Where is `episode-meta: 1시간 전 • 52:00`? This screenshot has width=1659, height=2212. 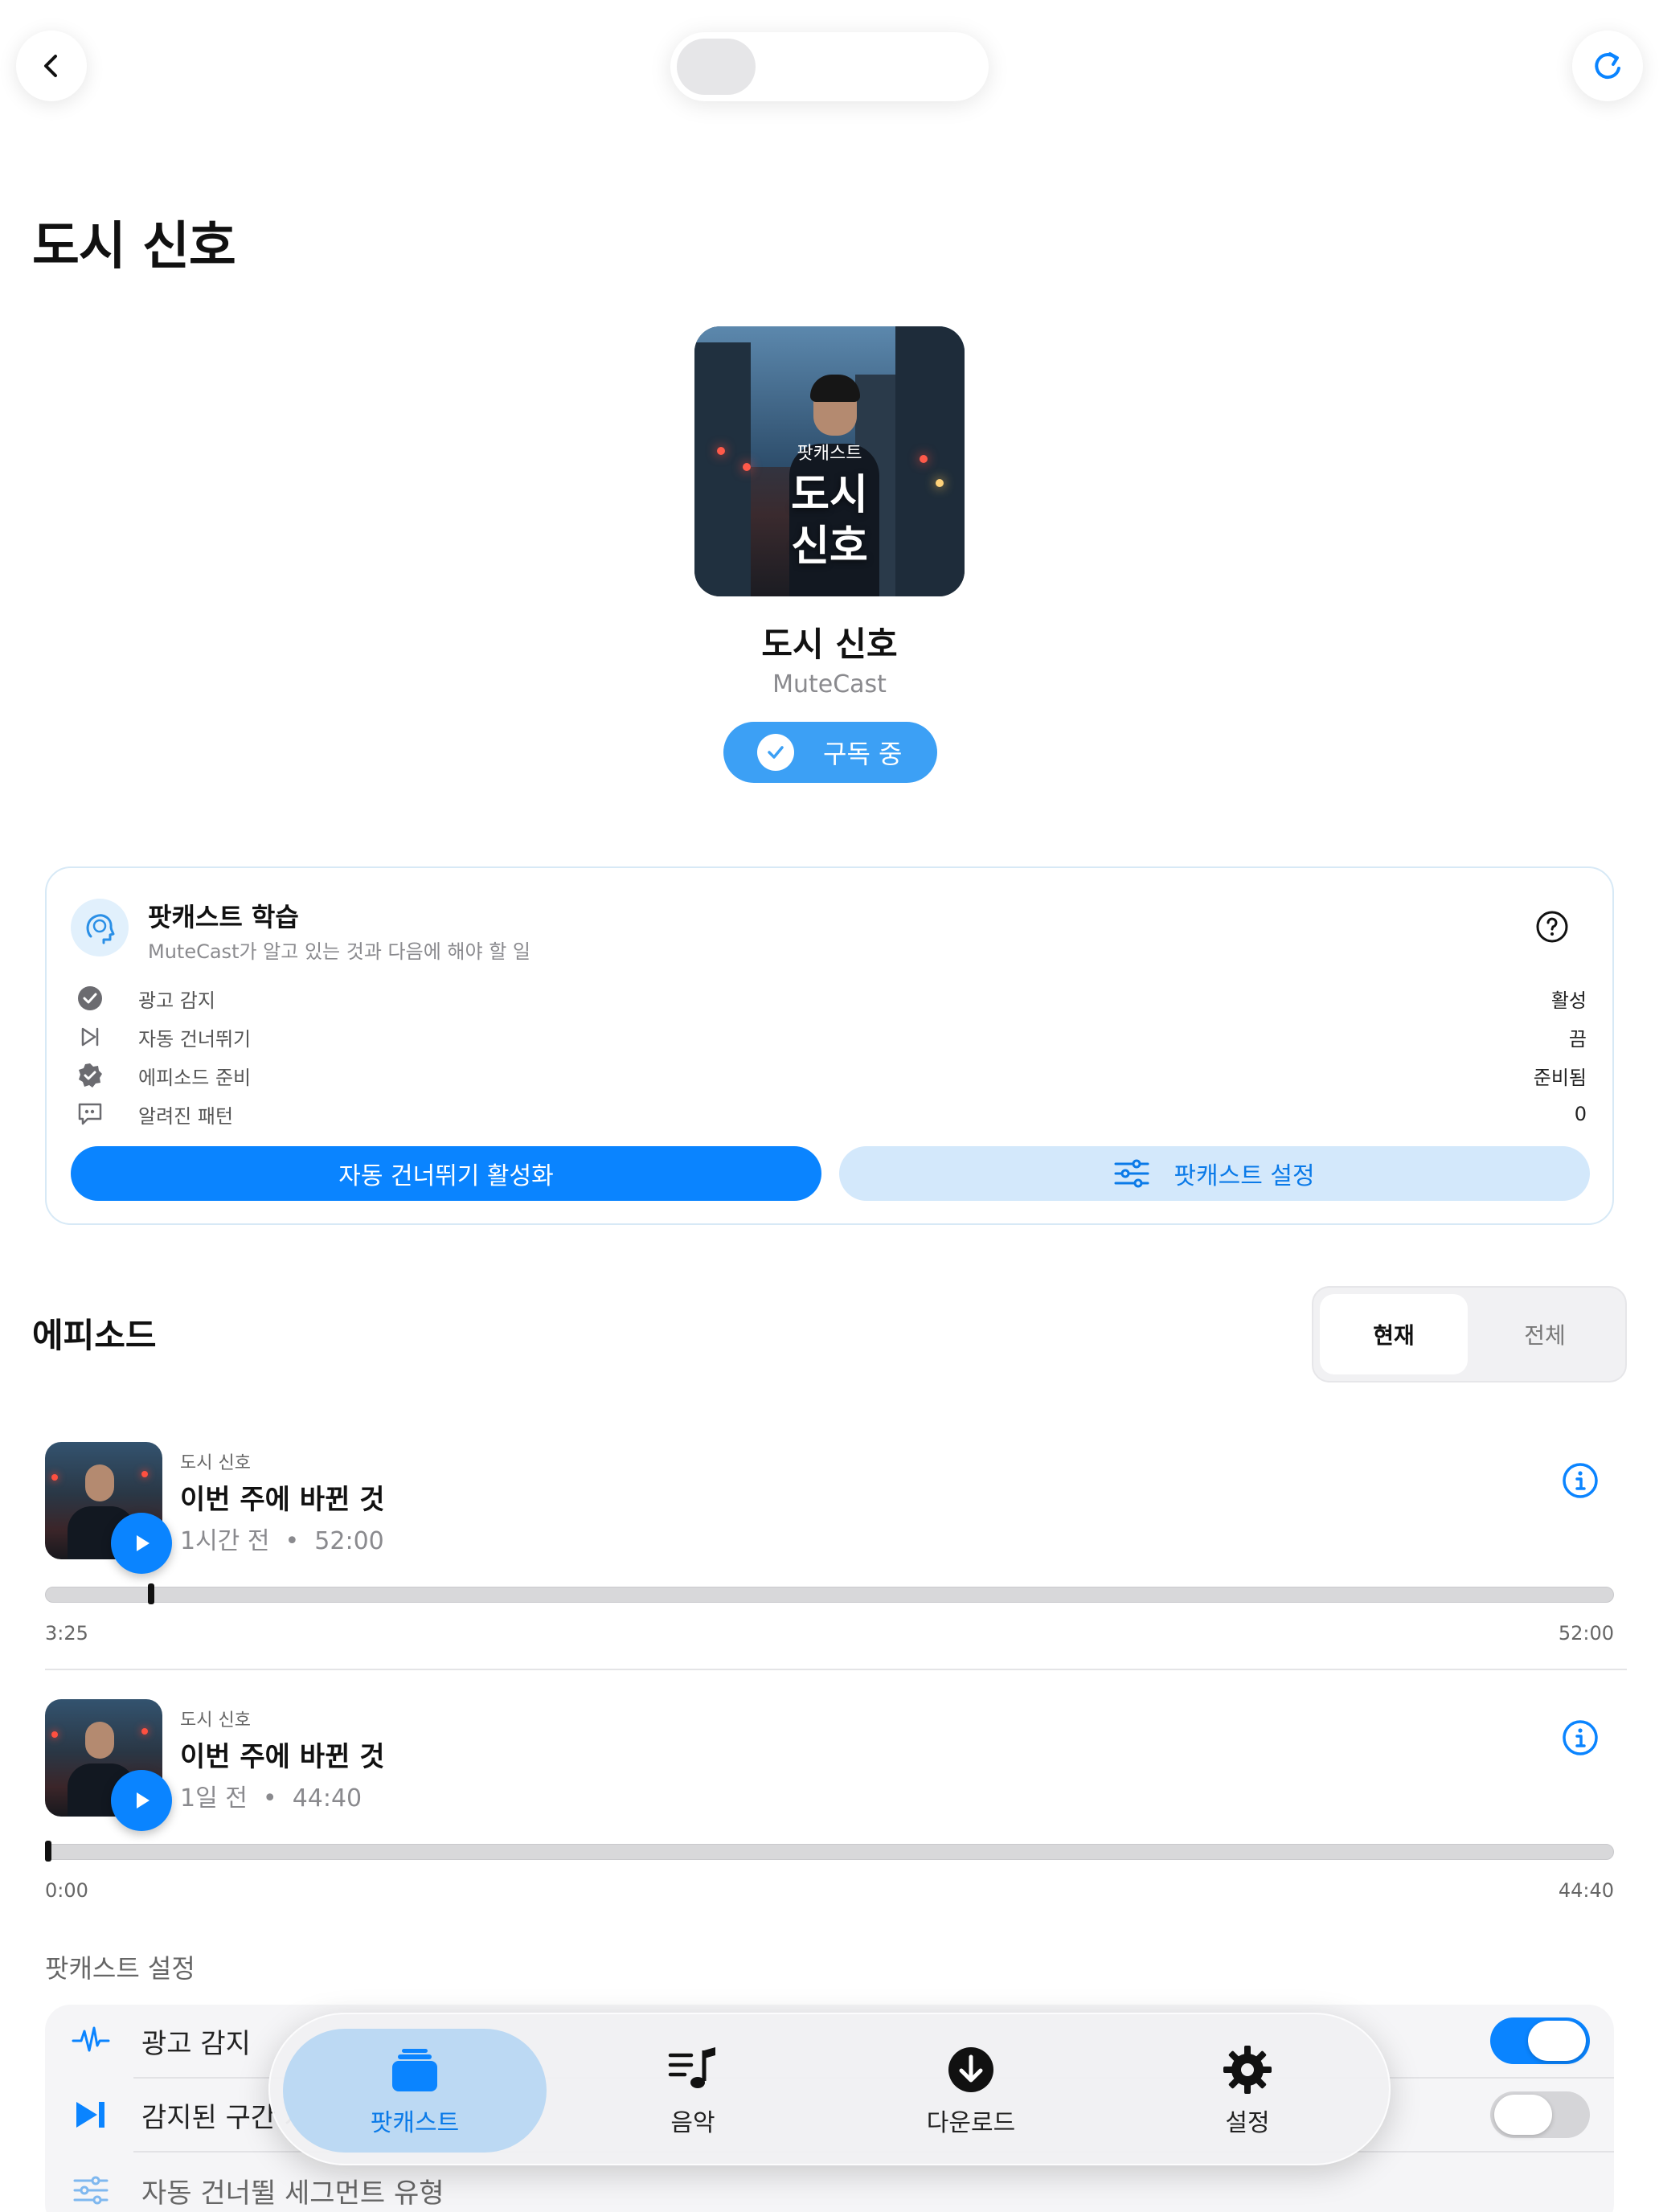
episode-meta: 1시간 전 • 52:00 is located at coordinates (282, 1541).